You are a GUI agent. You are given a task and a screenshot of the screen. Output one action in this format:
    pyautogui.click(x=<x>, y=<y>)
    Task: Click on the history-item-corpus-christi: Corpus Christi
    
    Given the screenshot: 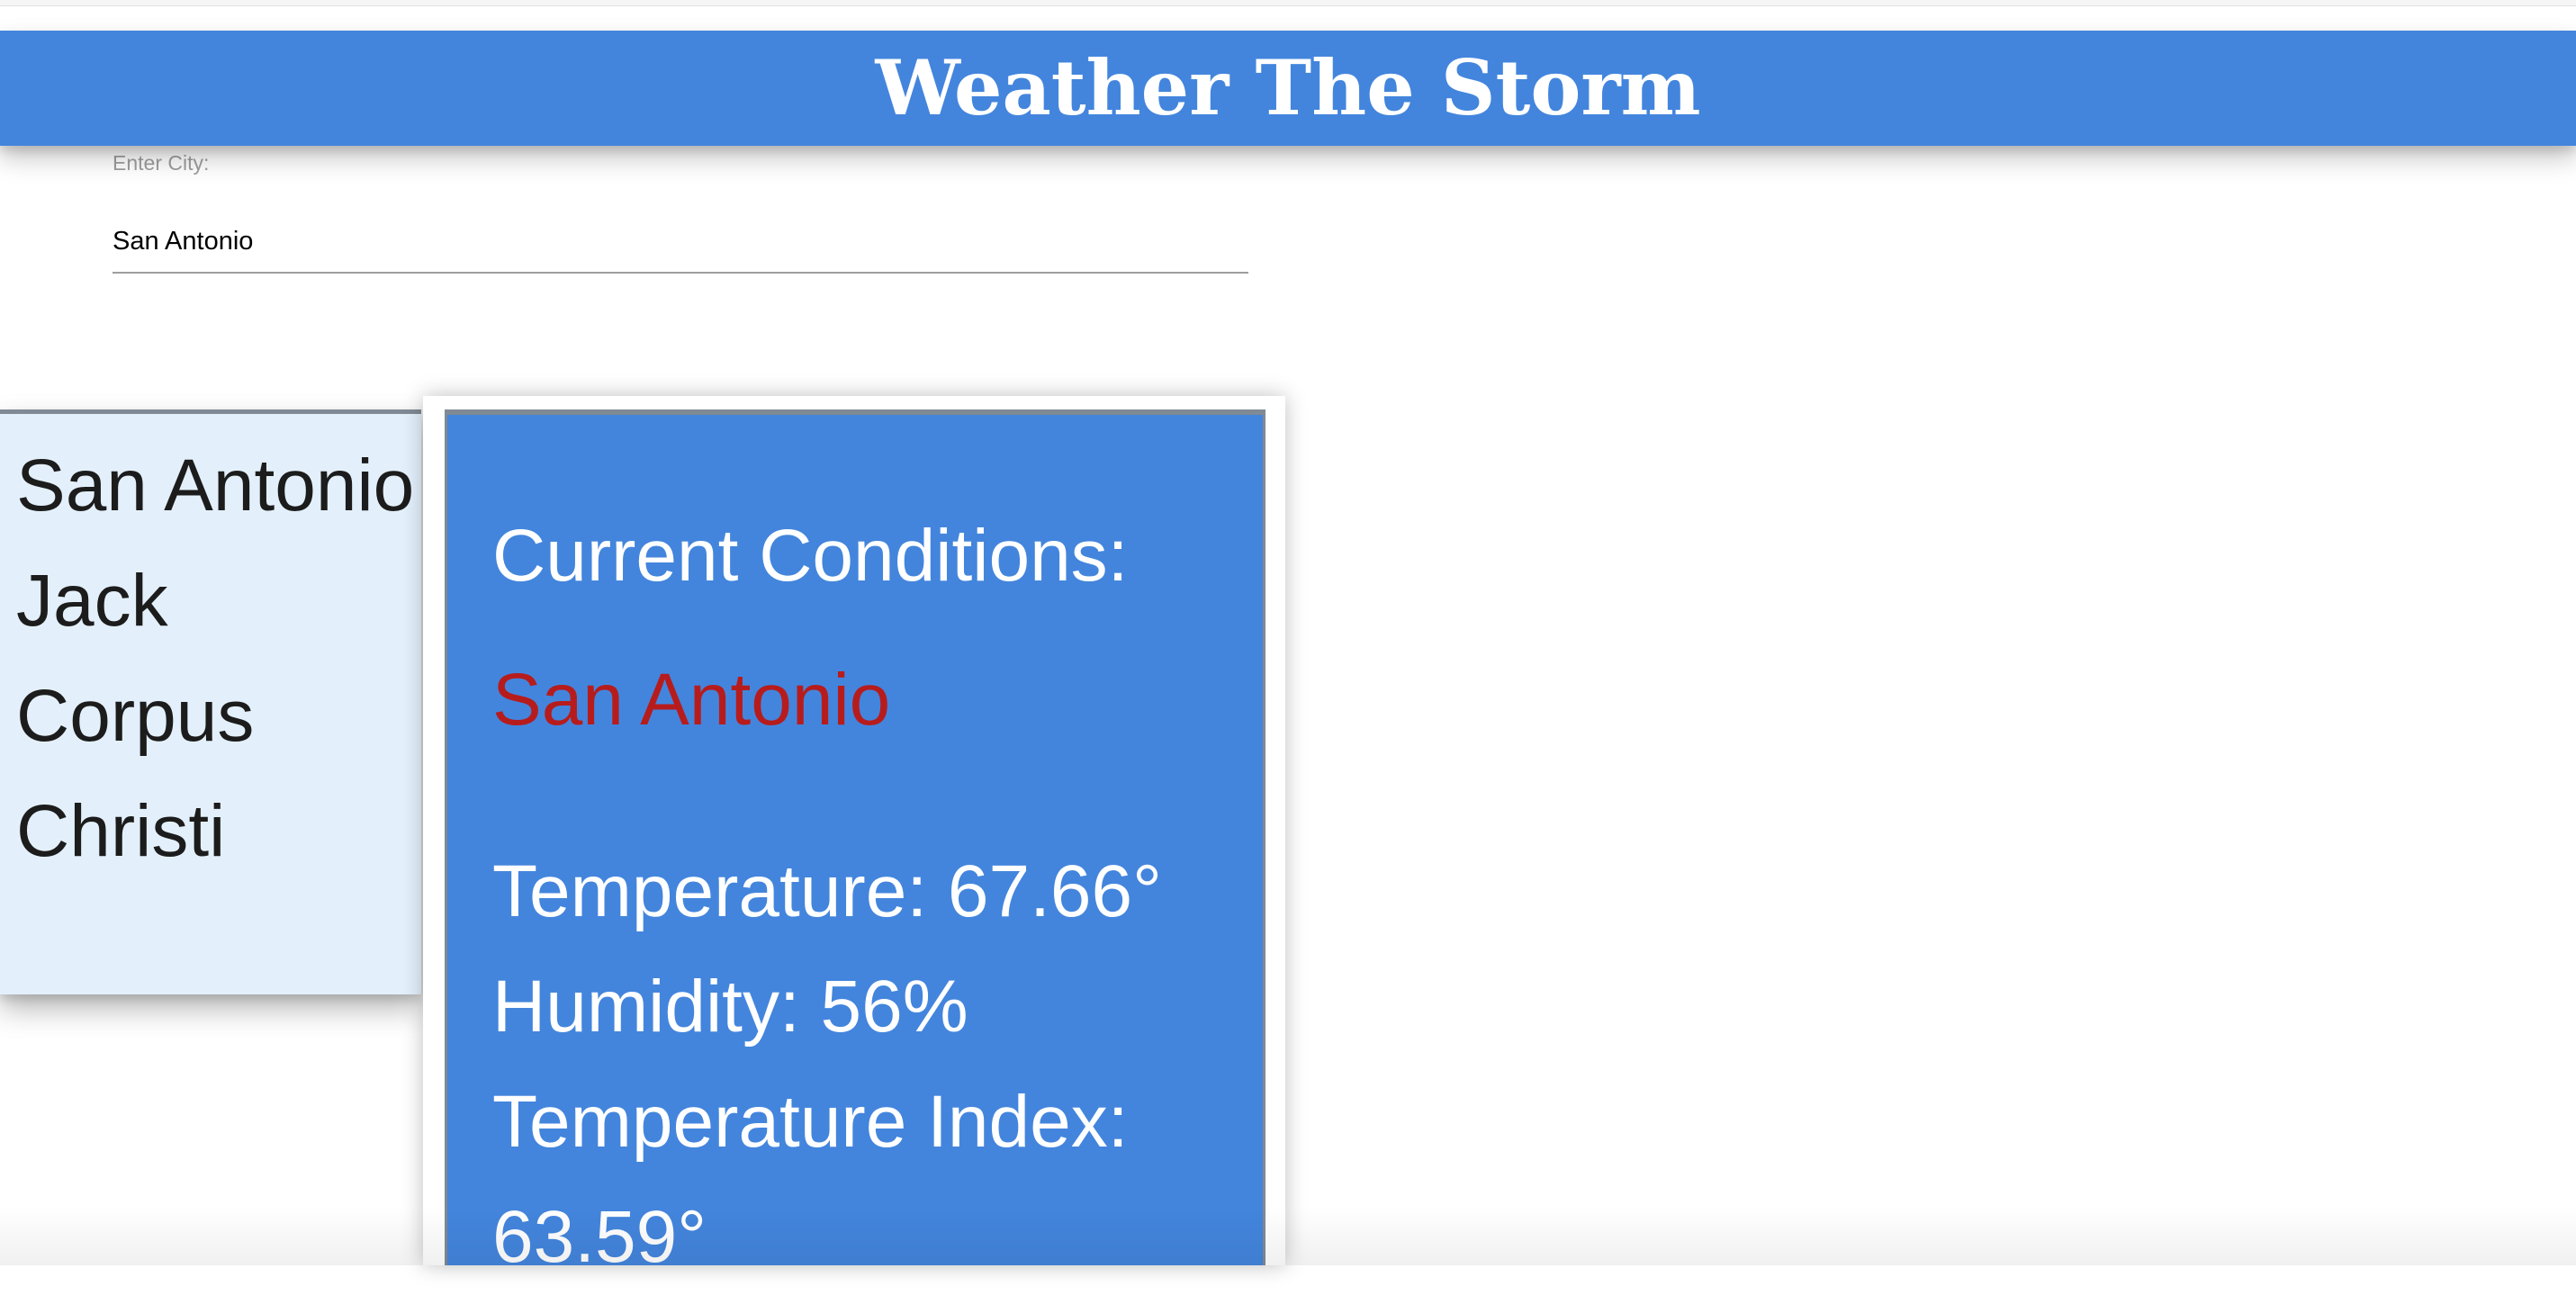 What is the action you would take?
    pyautogui.click(x=218, y=774)
    